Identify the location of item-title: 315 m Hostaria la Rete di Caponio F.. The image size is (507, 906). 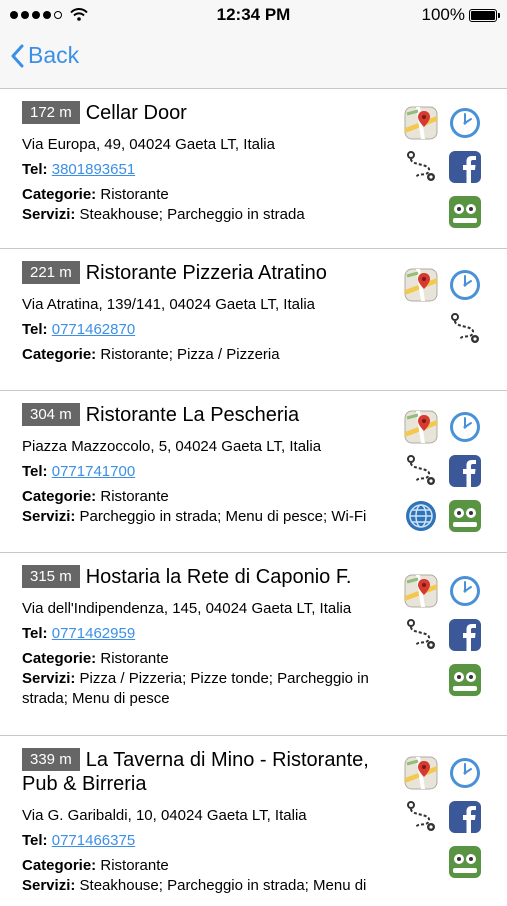
(209, 577).